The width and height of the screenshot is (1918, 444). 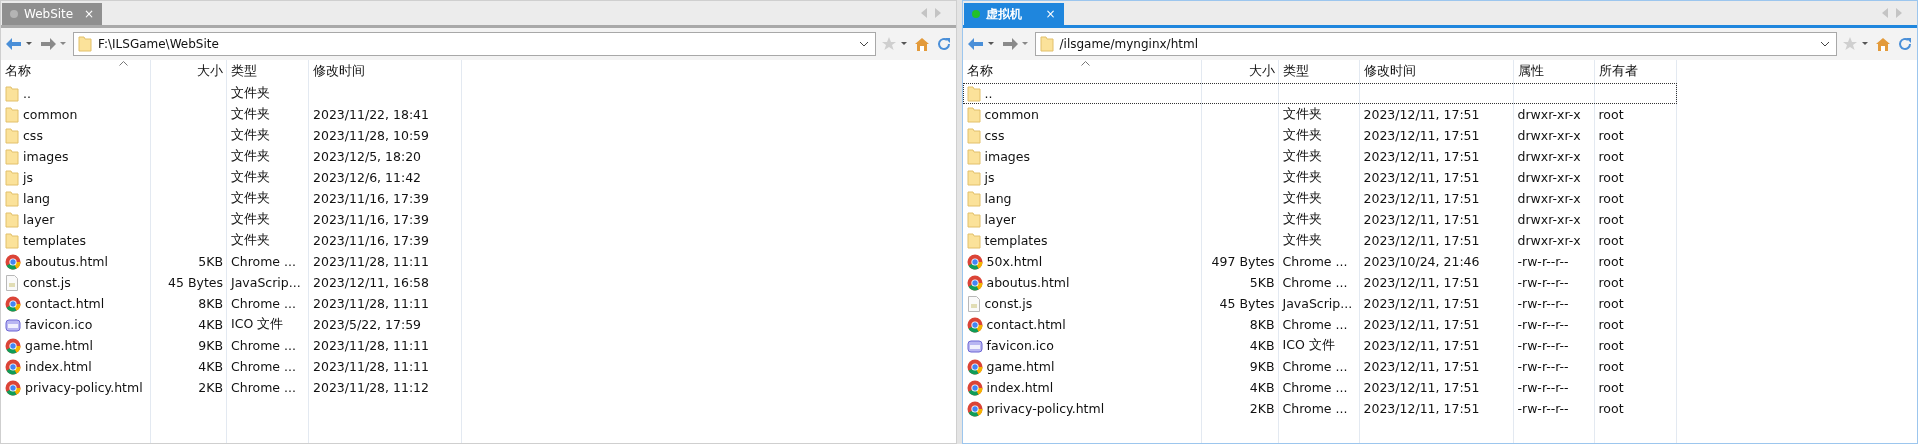 I want to click on path-field: F:\ILSGame\WebSite, so click(x=474, y=44).